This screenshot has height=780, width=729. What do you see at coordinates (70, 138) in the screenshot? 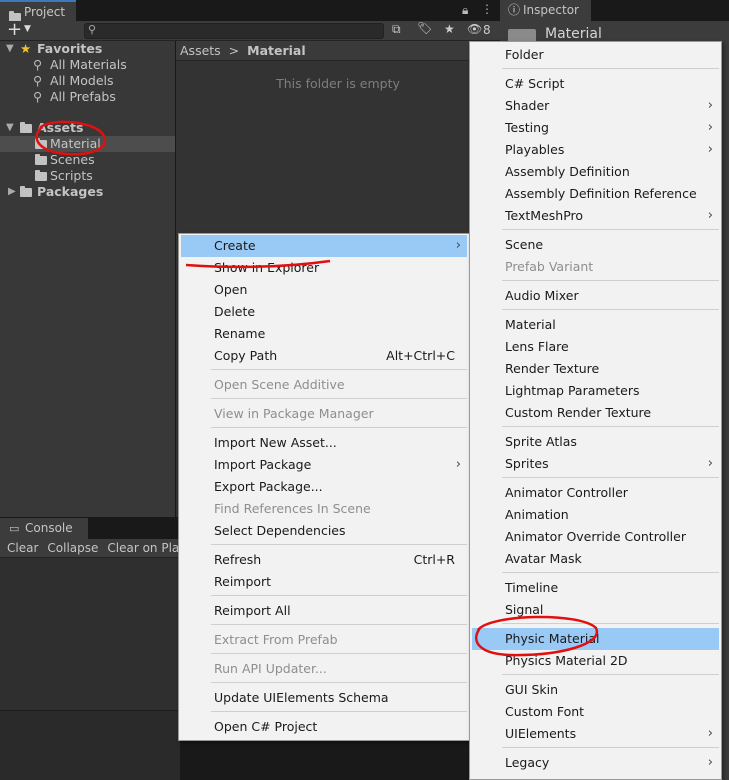
I see `annotation-circle-material-folder` at bounding box center [70, 138].